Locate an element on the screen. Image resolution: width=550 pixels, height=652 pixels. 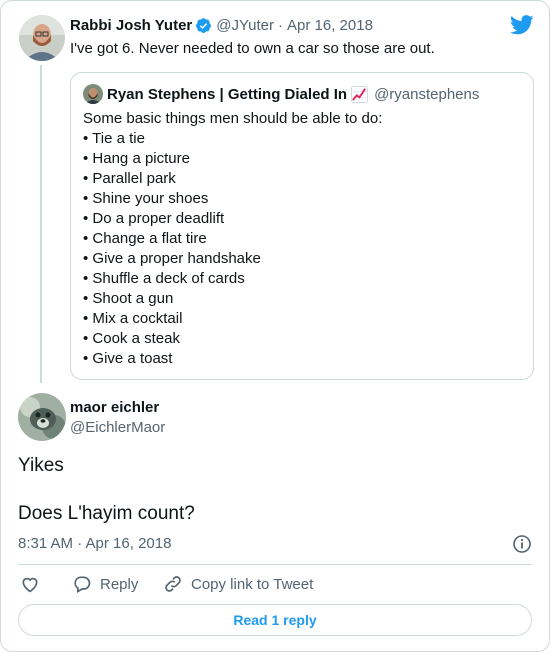
list-item: • Mix a cocktail is located at coordinates (133, 318).